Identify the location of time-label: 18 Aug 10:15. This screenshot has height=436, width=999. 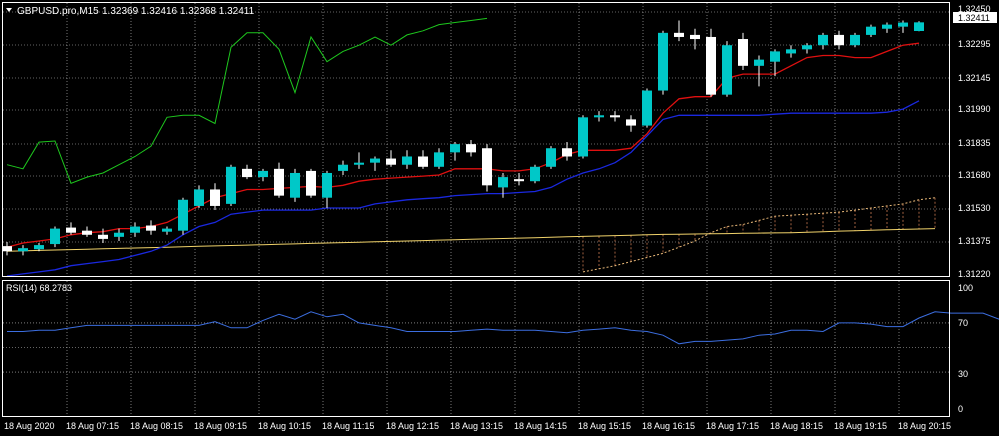
(284, 426).